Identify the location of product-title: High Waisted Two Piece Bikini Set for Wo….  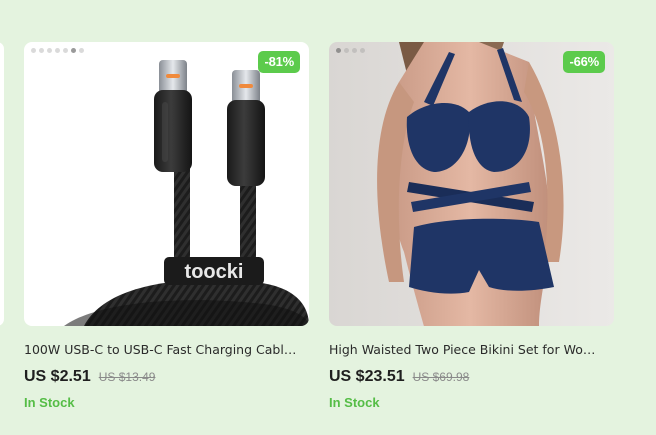
(466, 349).